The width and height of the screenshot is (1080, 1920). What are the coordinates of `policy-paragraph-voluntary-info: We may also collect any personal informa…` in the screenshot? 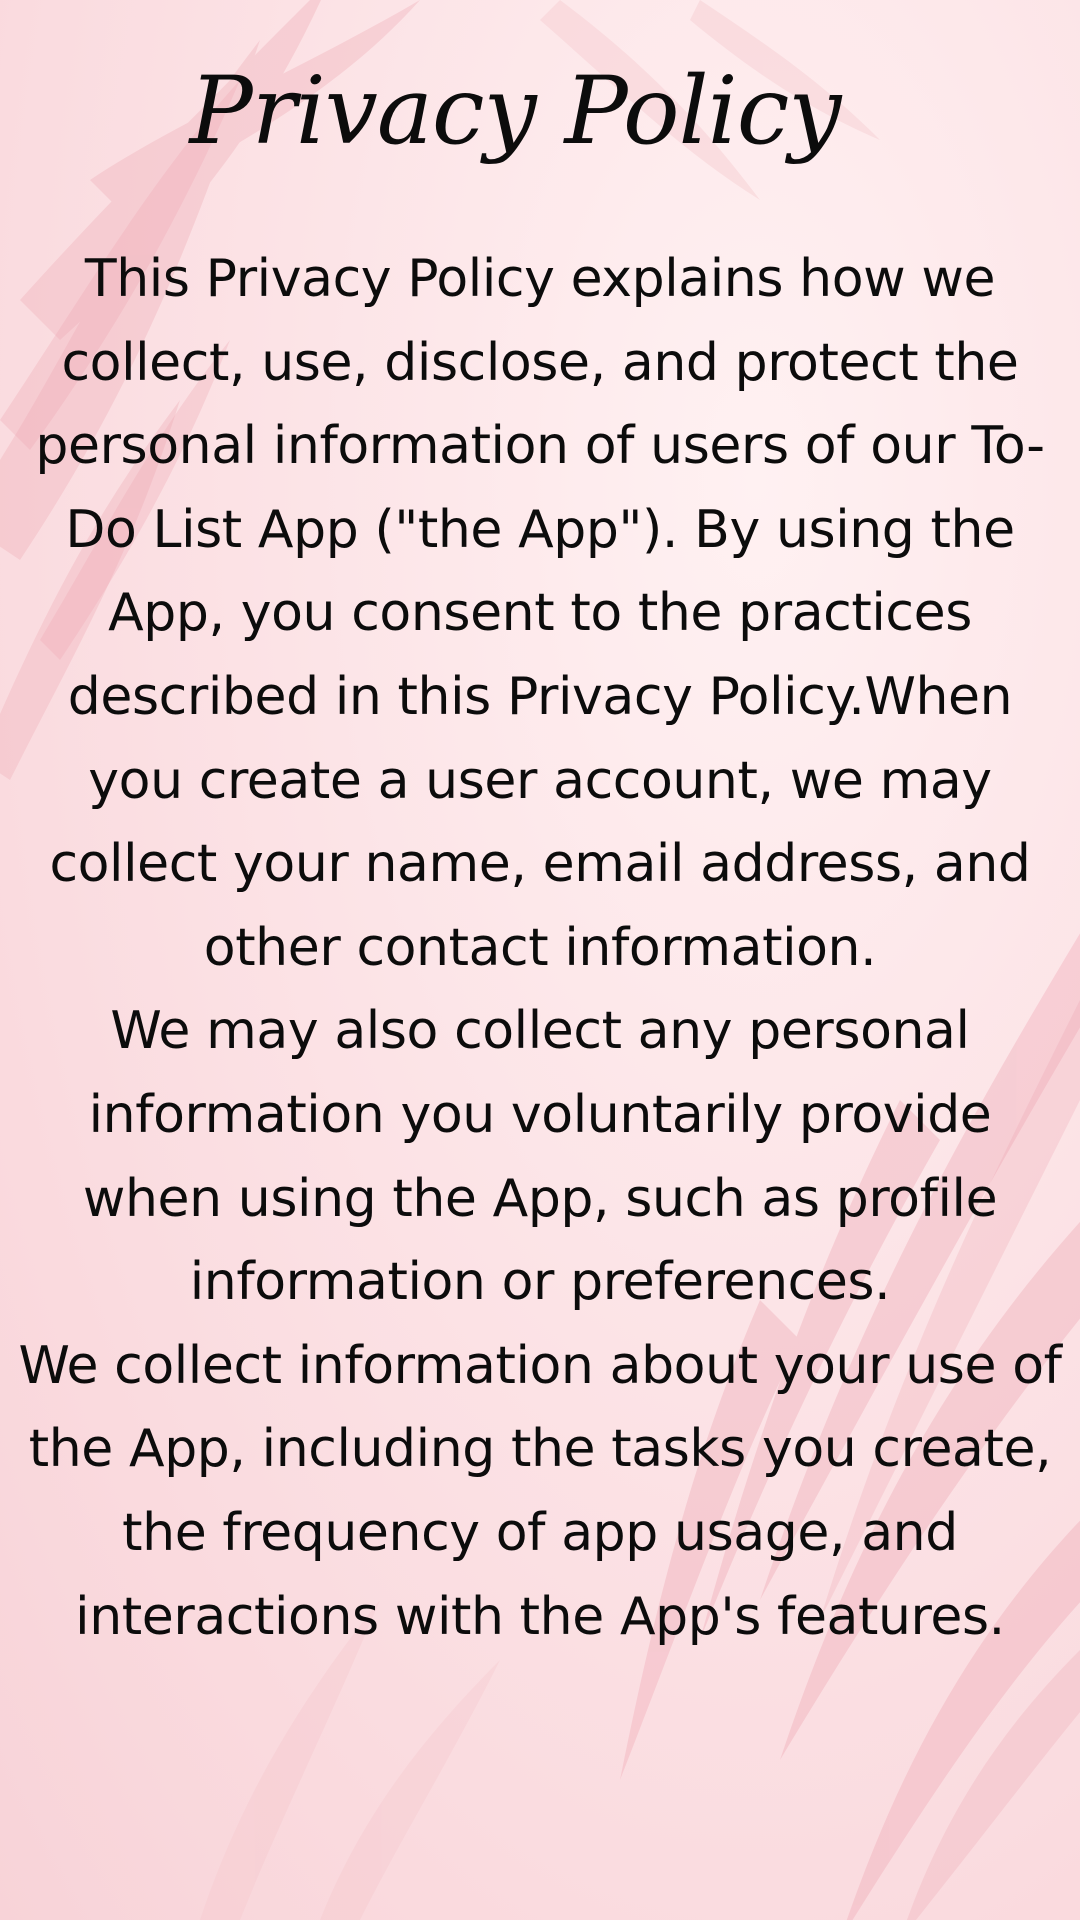 It's located at (540, 1157).